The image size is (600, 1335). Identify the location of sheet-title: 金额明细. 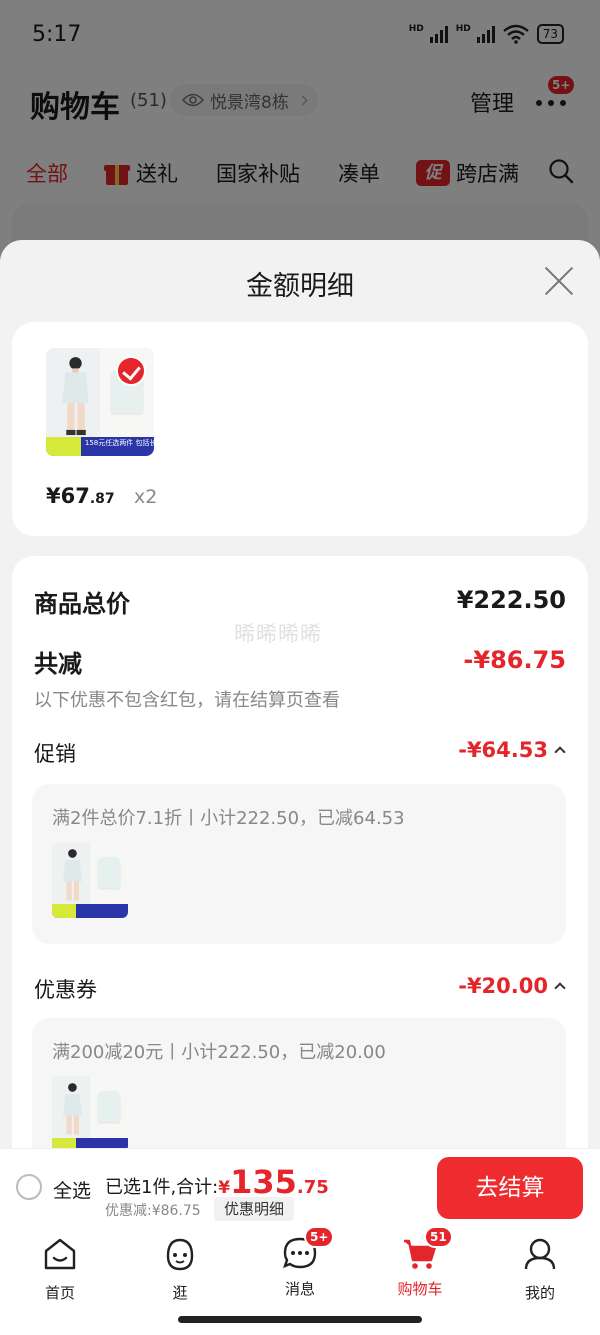
(300, 286).